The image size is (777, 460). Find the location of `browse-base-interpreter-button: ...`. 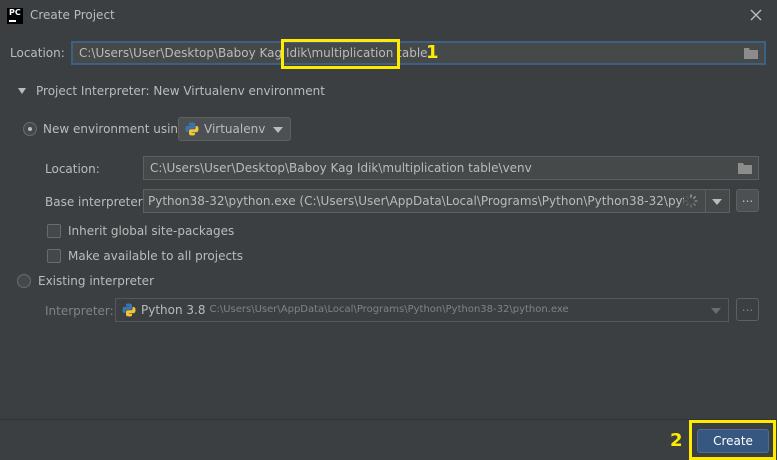

browse-base-interpreter-button: ... is located at coordinates (747, 200).